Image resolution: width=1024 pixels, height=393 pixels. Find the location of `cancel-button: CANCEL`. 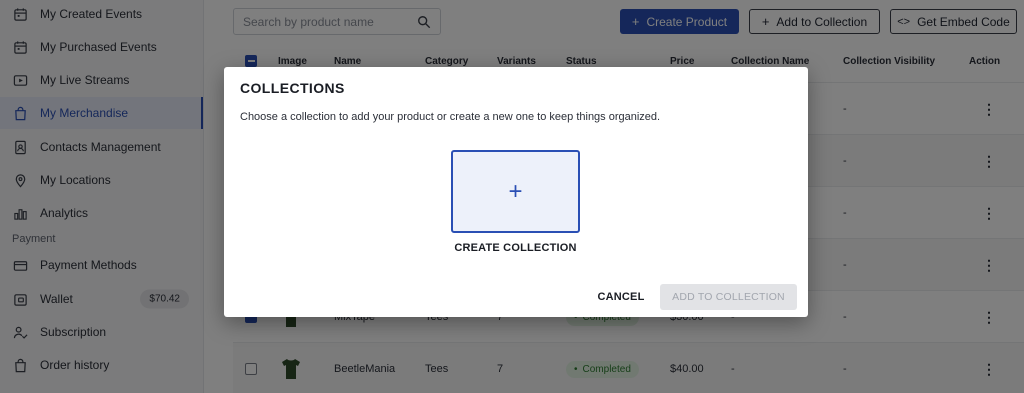

cancel-button: CANCEL is located at coordinates (621, 297).